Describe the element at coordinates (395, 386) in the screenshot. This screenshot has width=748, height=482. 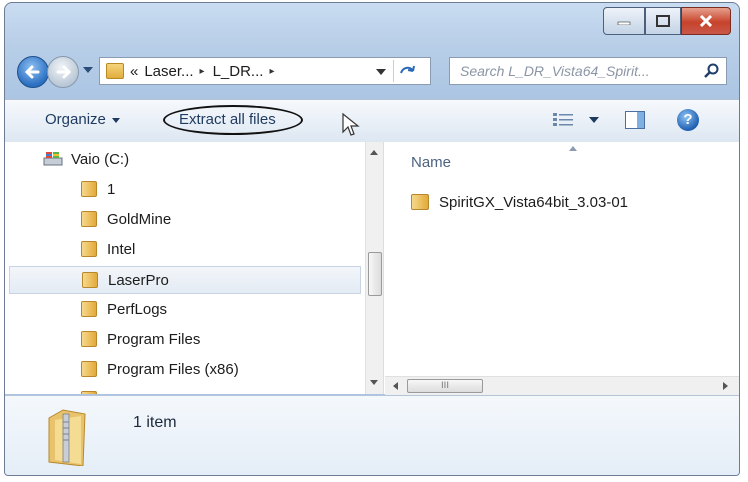
I see `scroll-left-icon` at that location.